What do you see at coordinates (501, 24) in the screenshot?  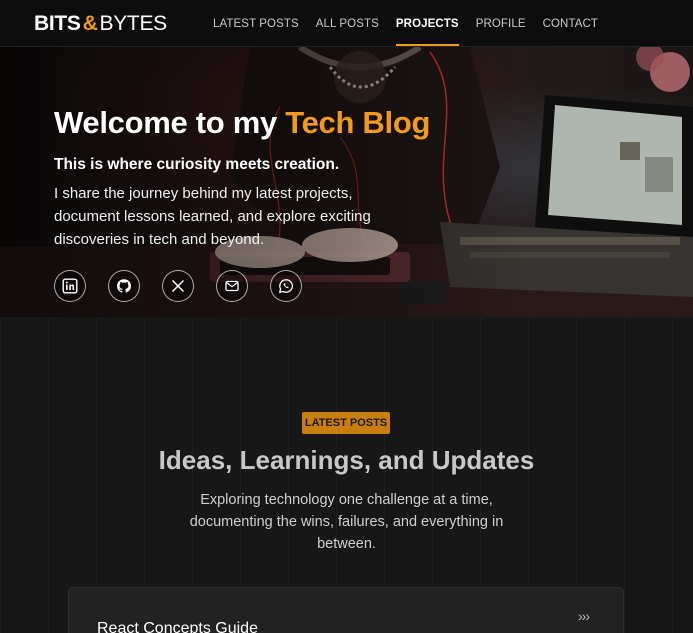 I see `nav-profile: PROFILE` at bounding box center [501, 24].